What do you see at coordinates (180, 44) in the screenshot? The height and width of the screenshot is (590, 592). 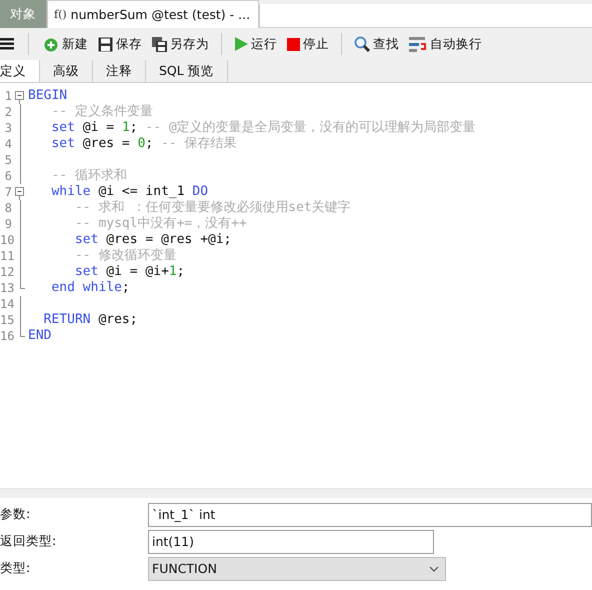 I see `saveas-button: 另存为` at bounding box center [180, 44].